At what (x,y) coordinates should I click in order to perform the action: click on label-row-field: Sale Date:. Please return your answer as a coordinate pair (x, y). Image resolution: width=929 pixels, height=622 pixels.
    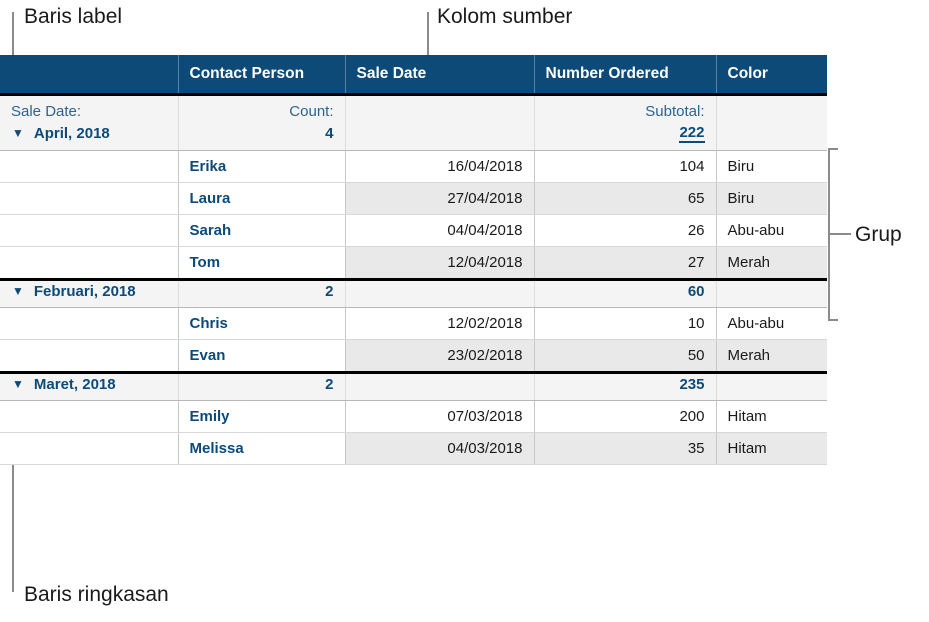
    Looking at the image, I should click on (89, 108).